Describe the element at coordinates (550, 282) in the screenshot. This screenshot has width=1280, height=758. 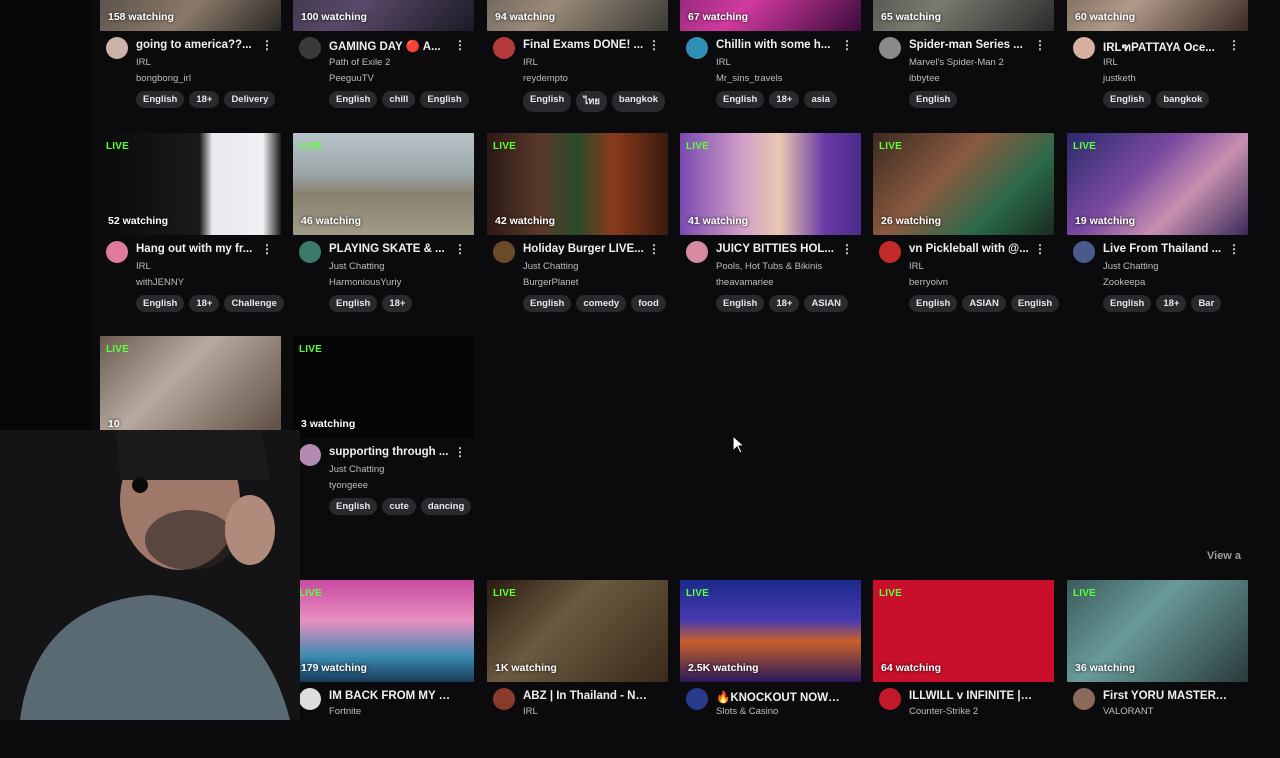
I see `channel-name: BurgerPlanet` at that location.